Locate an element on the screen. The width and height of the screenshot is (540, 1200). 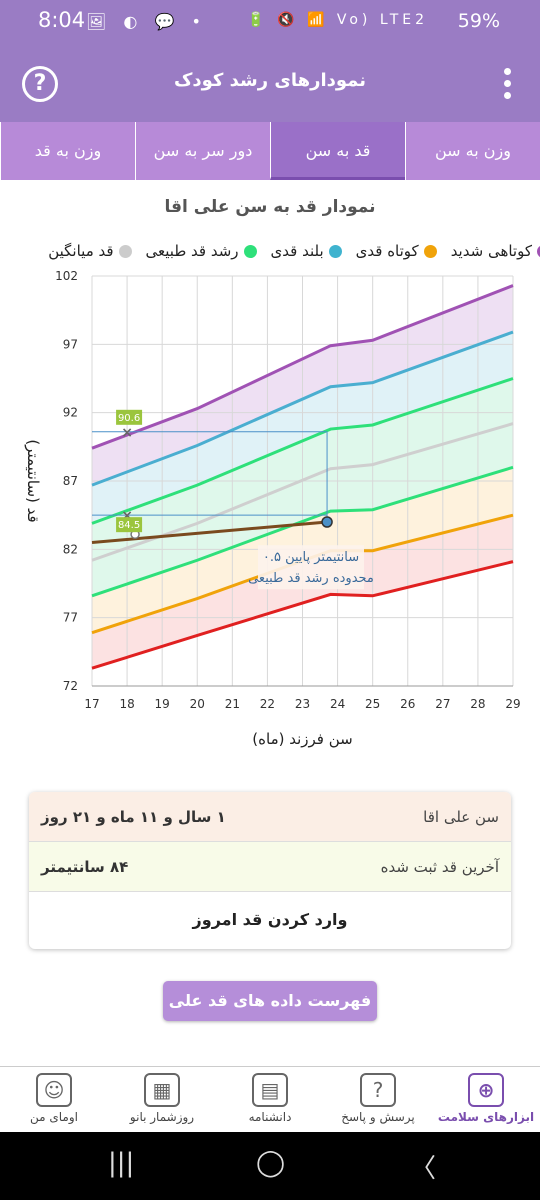
chart-title: نمودار قد به سن علی اقا is located at coordinates (270, 207).